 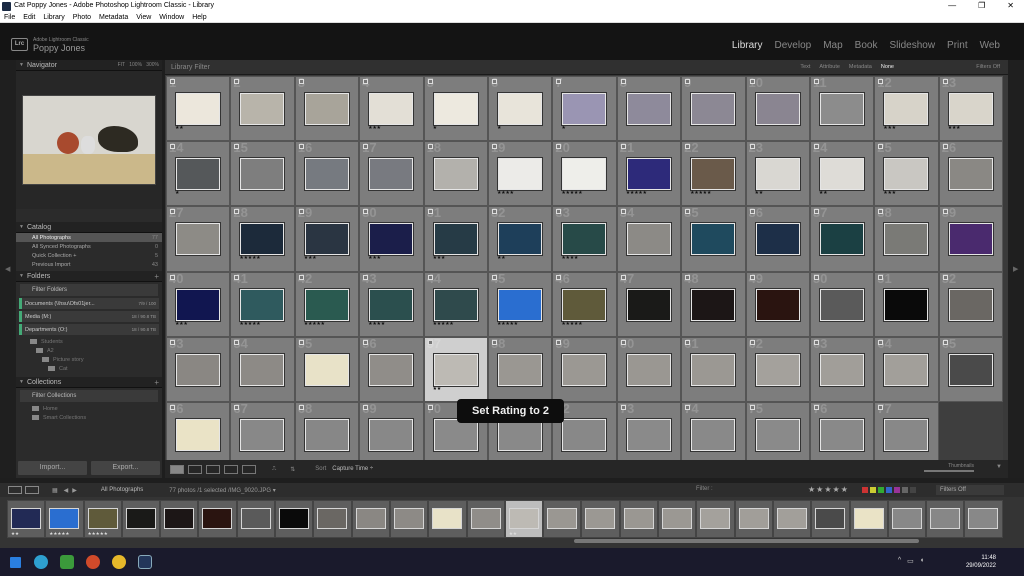 What do you see at coordinates (520, 174) in the screenshot?
I see `grid-cell: 19 ★★★★` at bounding box center [520, 174].